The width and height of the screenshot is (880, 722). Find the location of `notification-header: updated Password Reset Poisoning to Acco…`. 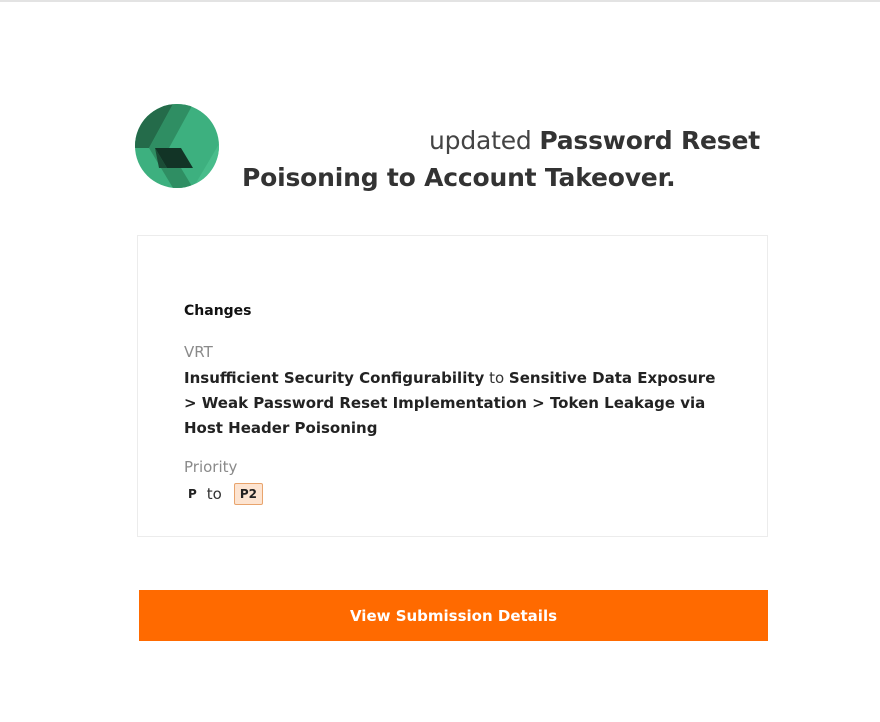

notification-header: updated Password Reset Poisoning to Acco… is located at coordinates (447, 154).